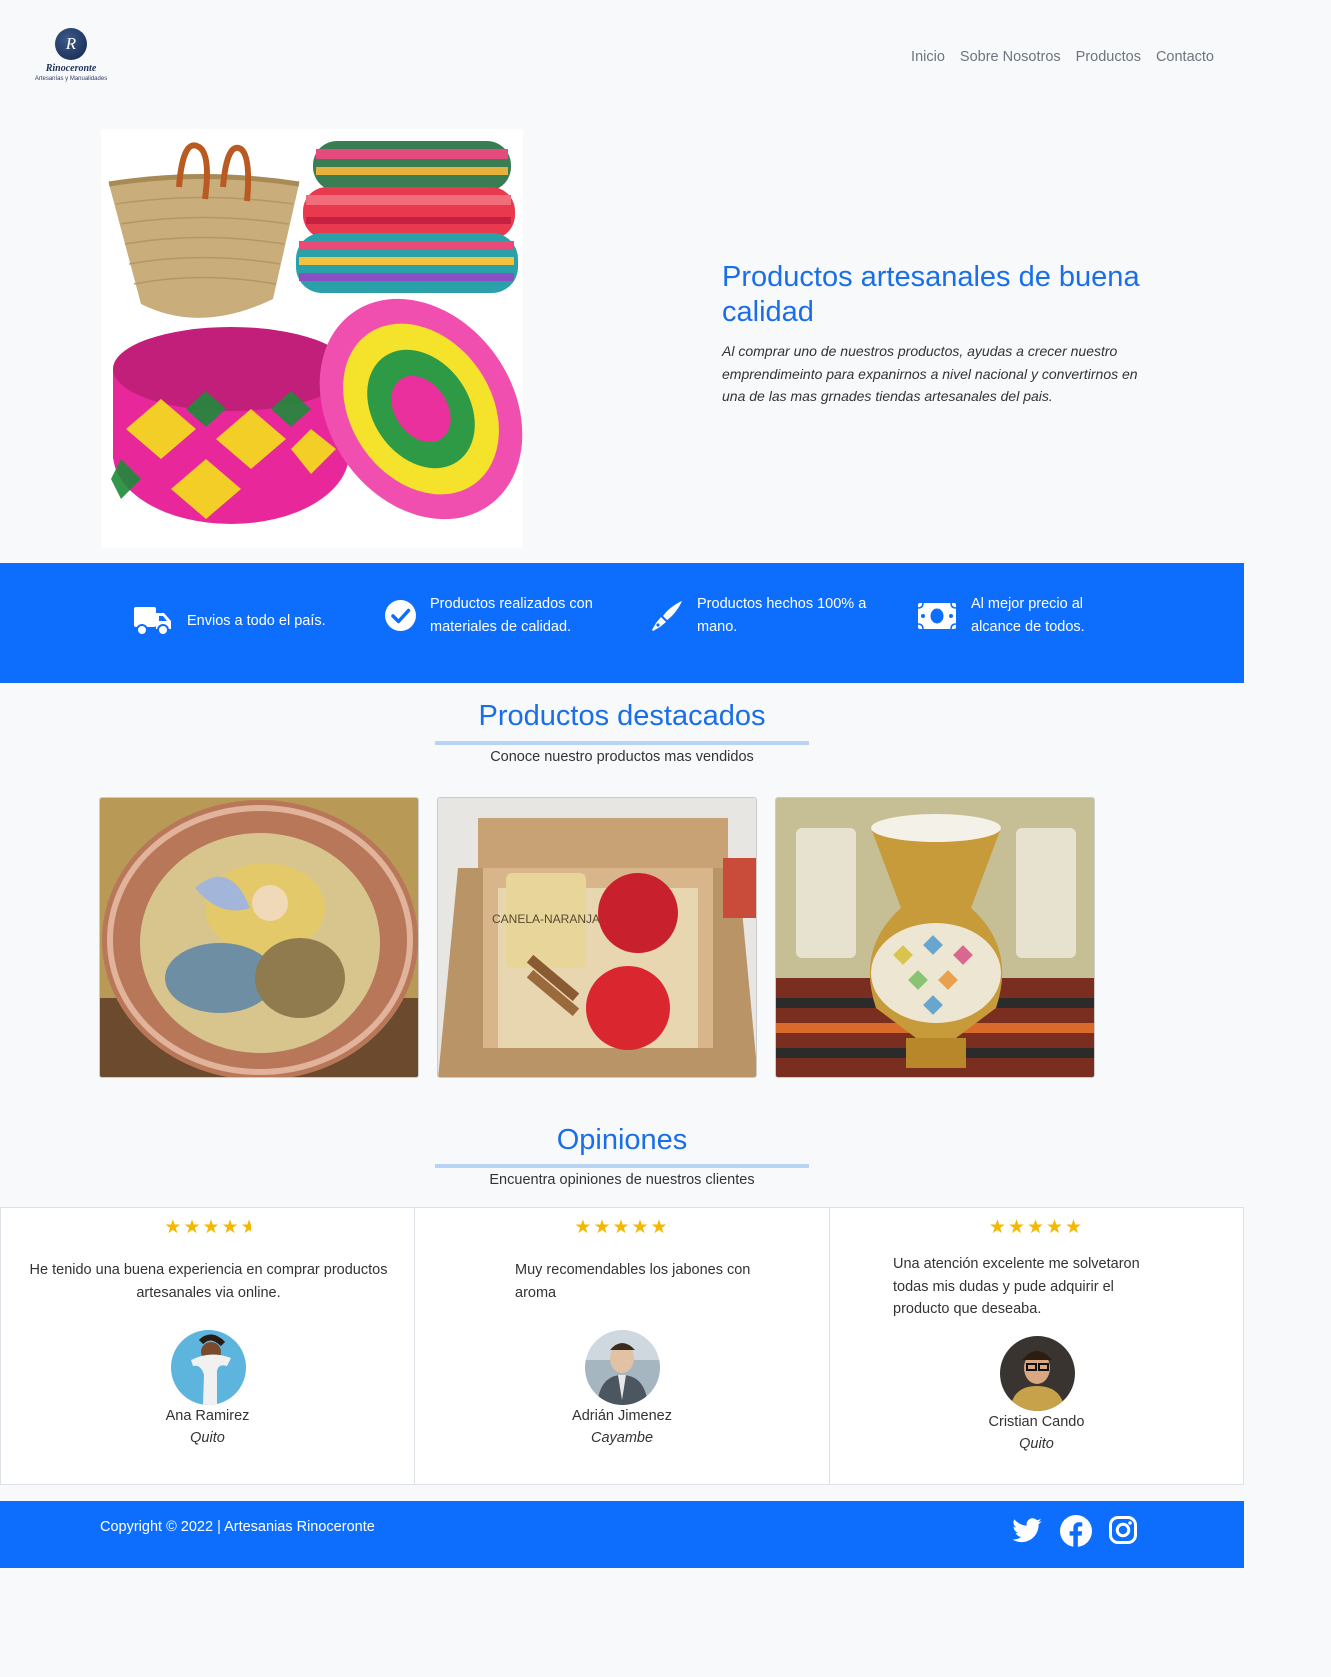 This screenshot has width=1331, height=1677. I want to click on nav-link-sobre-nosotros: Sobre Nosotros, so click(1010, 57).